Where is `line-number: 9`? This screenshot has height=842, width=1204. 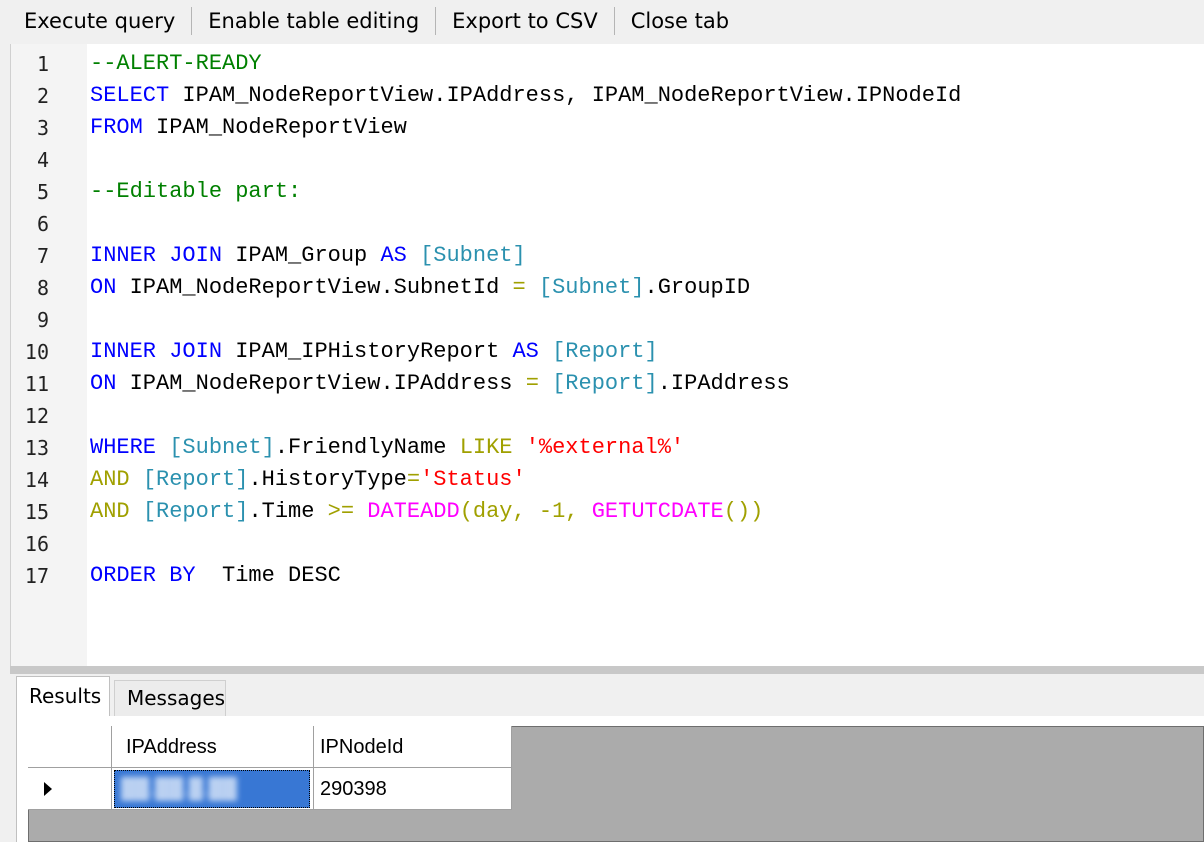 line-number: 9 is located at coordinates (42, 320).